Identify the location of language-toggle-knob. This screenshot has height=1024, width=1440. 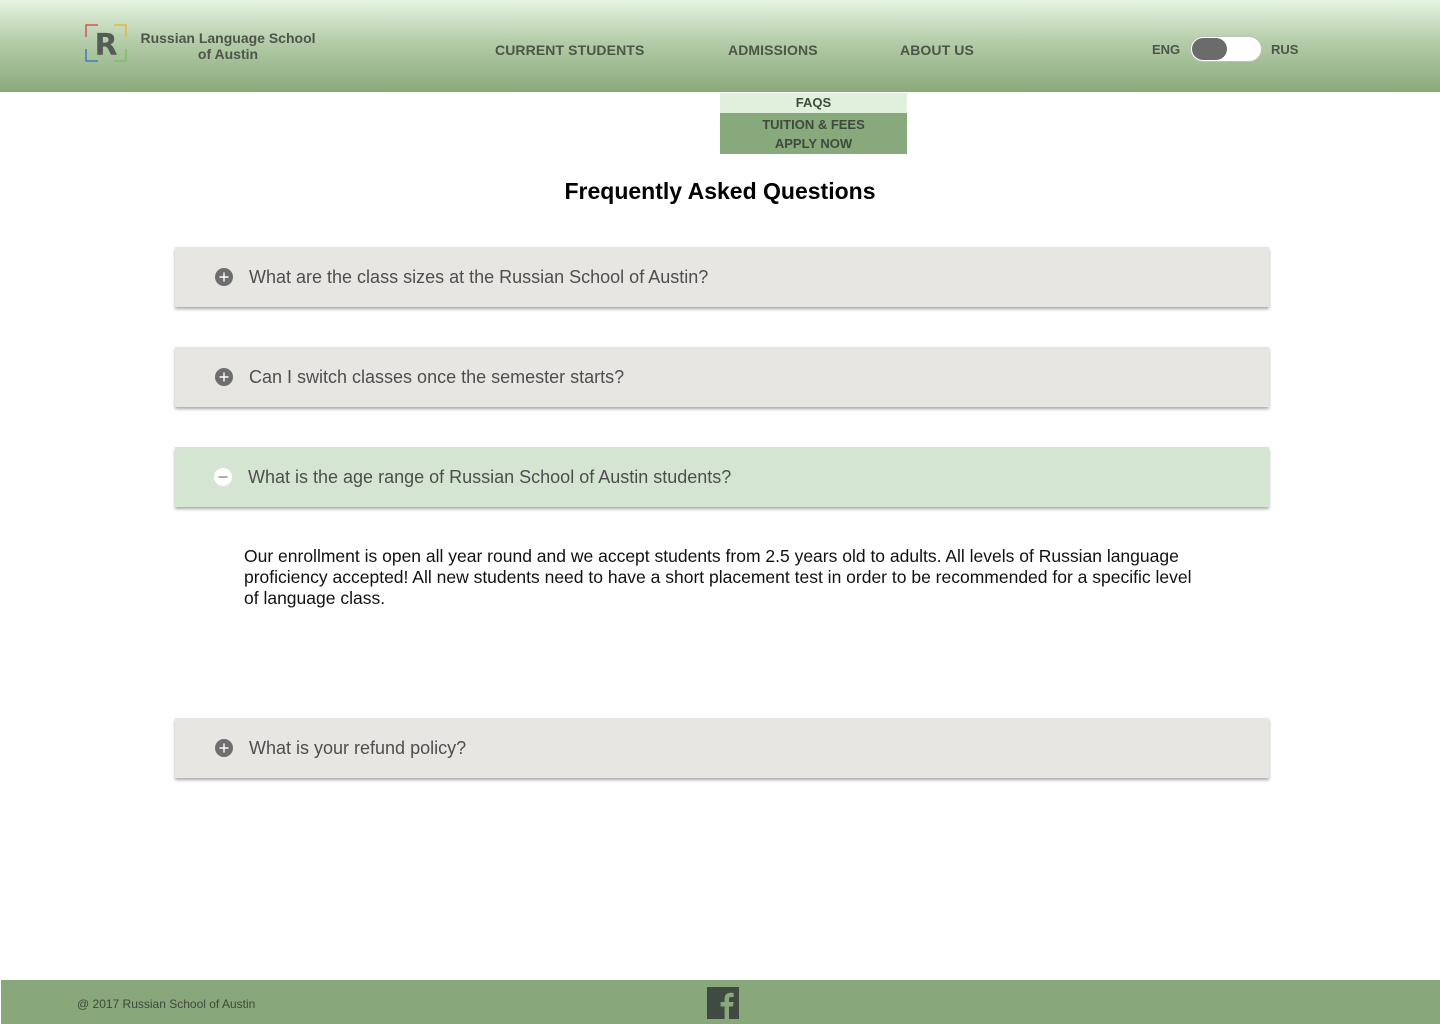
(1209, 49).